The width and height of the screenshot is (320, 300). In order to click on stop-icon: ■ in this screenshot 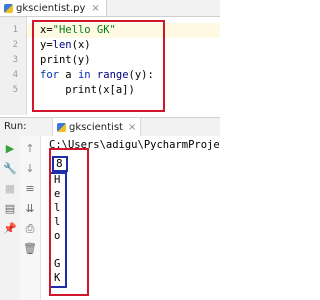, I will do `click(10, 189)`.